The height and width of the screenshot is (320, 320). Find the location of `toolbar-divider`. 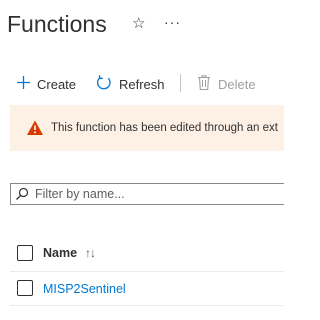

toolbar-divider is located at coordinates (180, 83).